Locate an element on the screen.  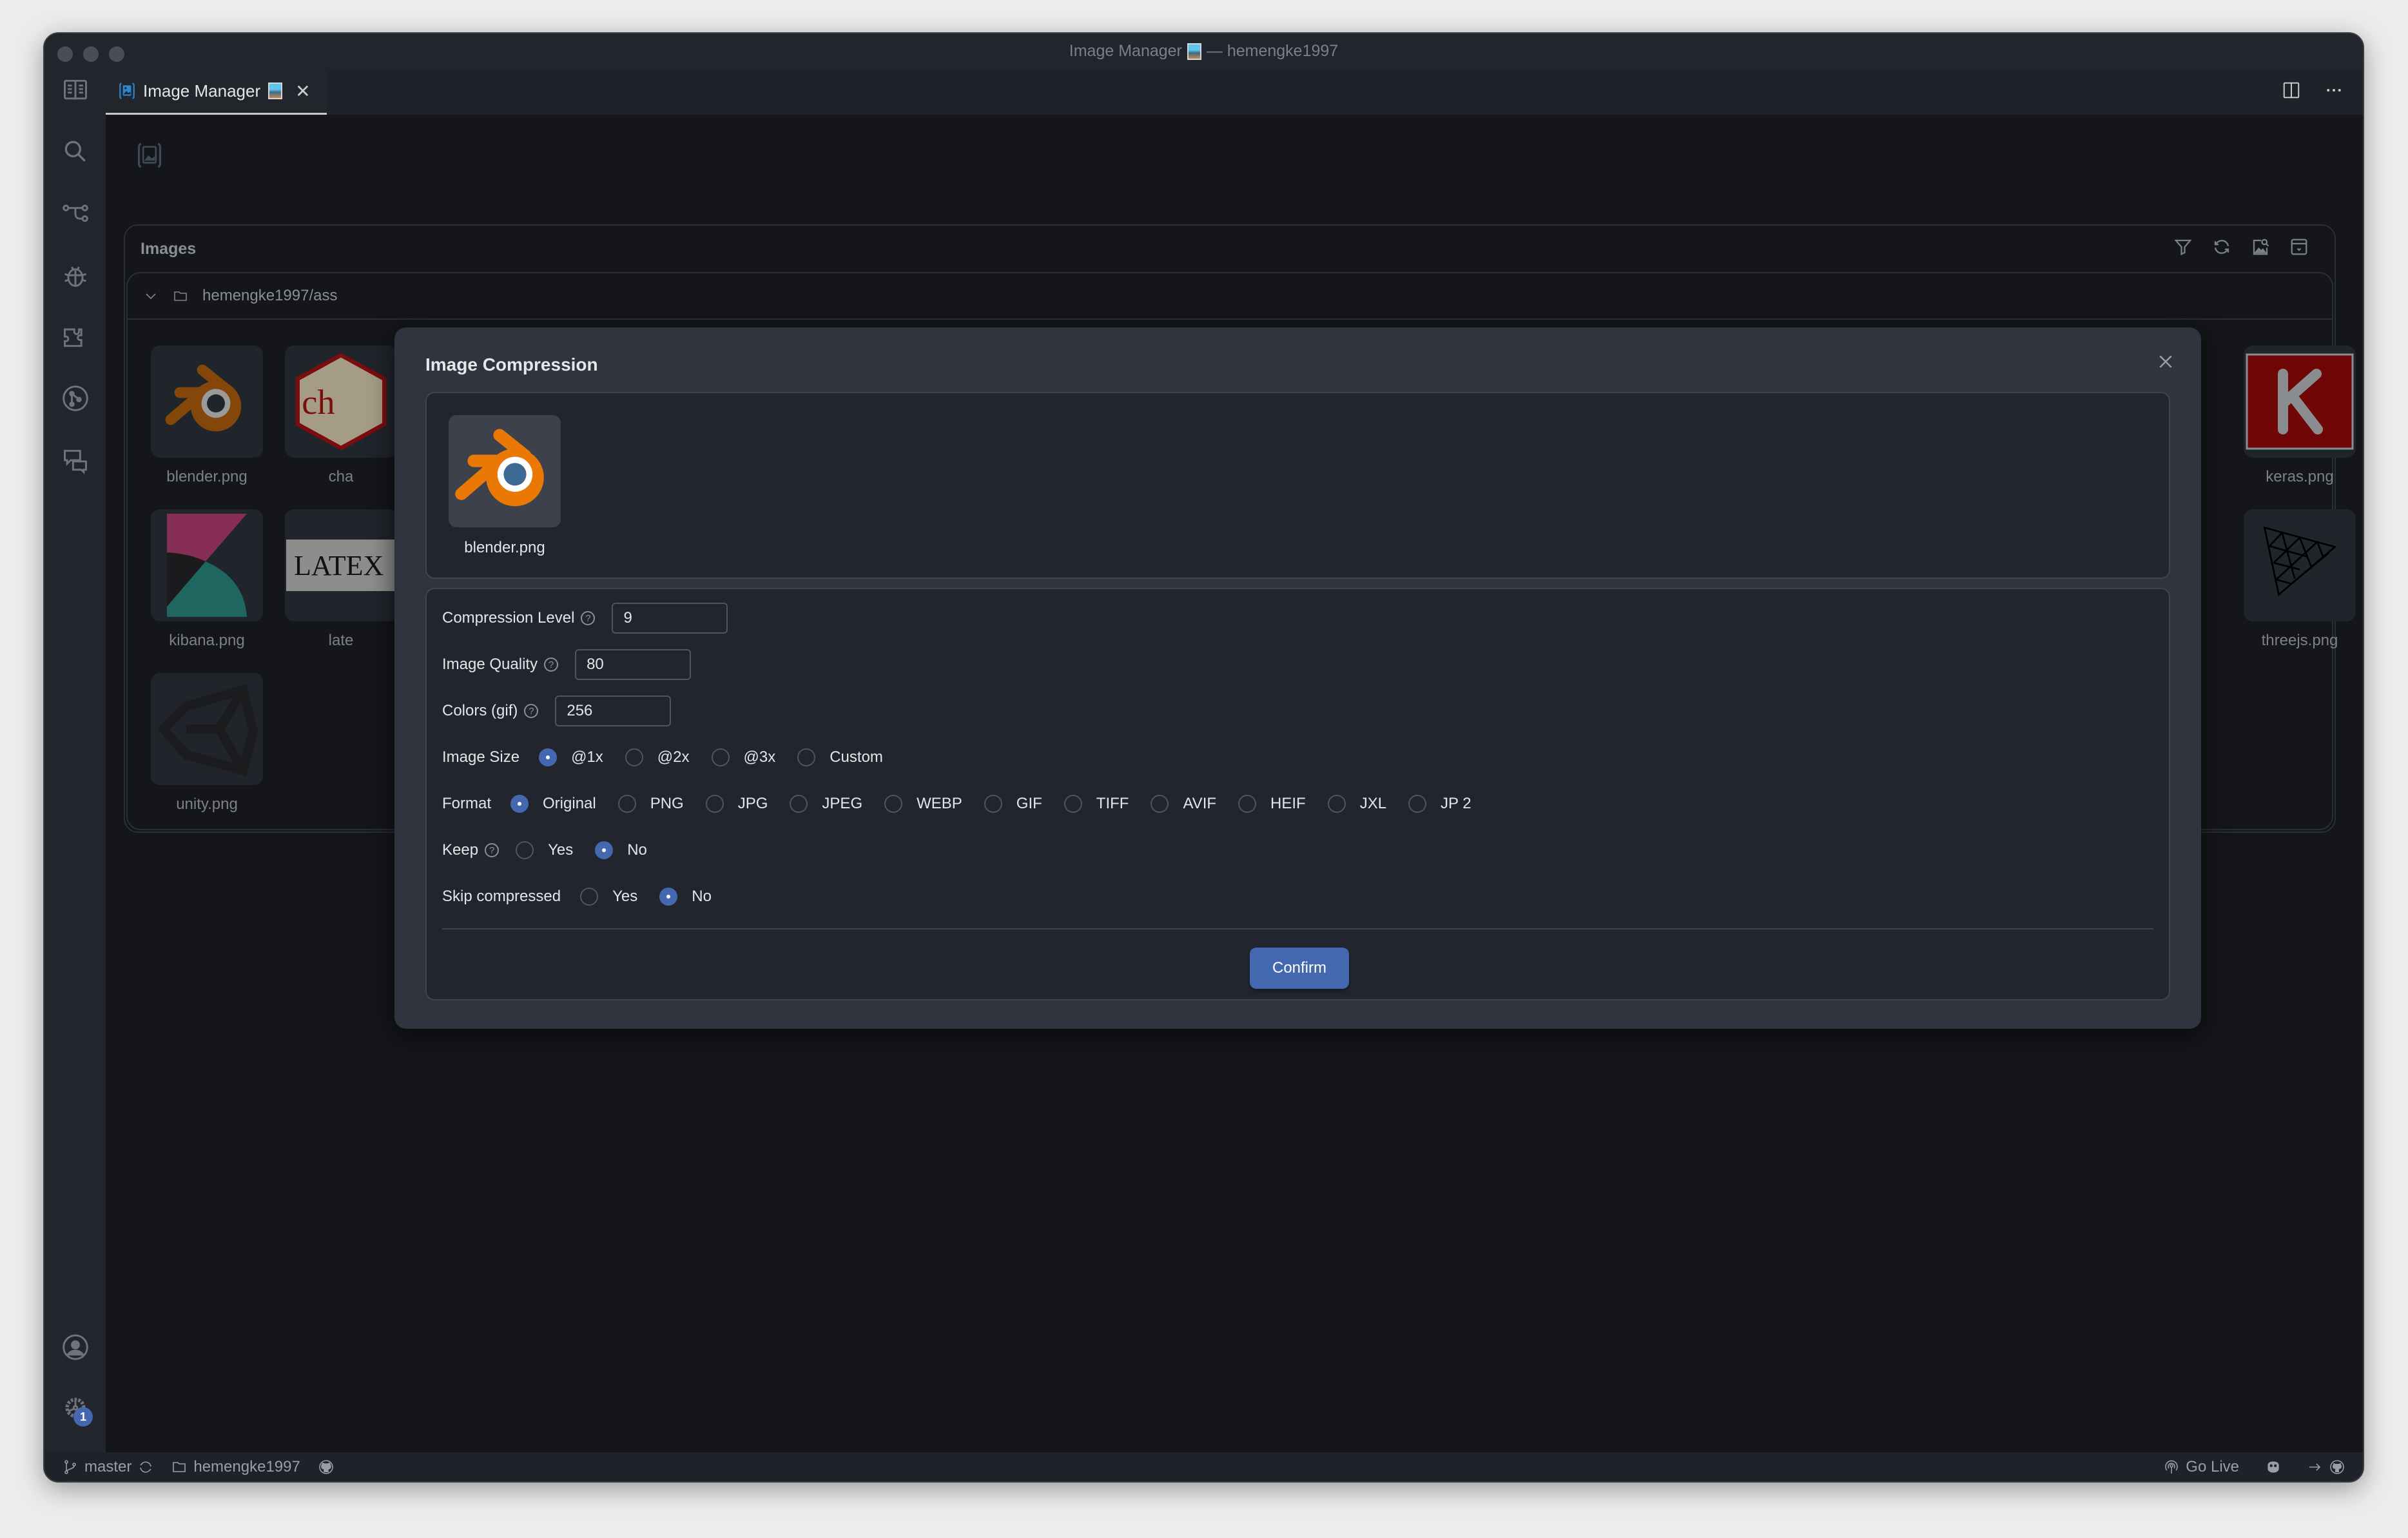
github-account is located at coordinates (2326, 1467).